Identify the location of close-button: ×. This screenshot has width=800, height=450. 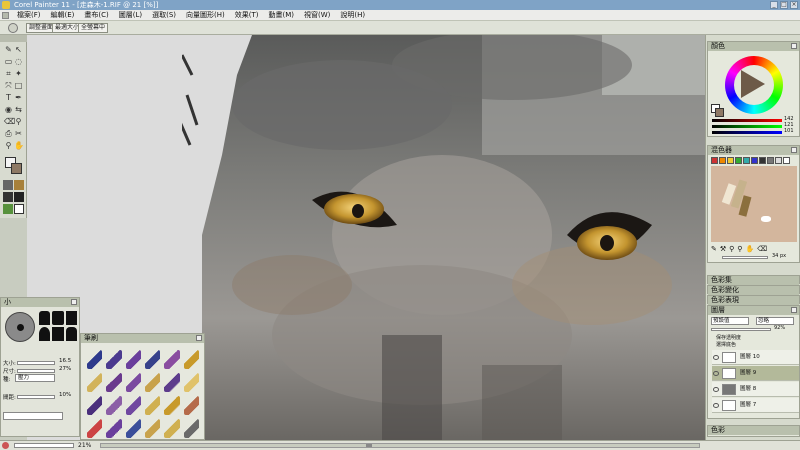
(794, 5).